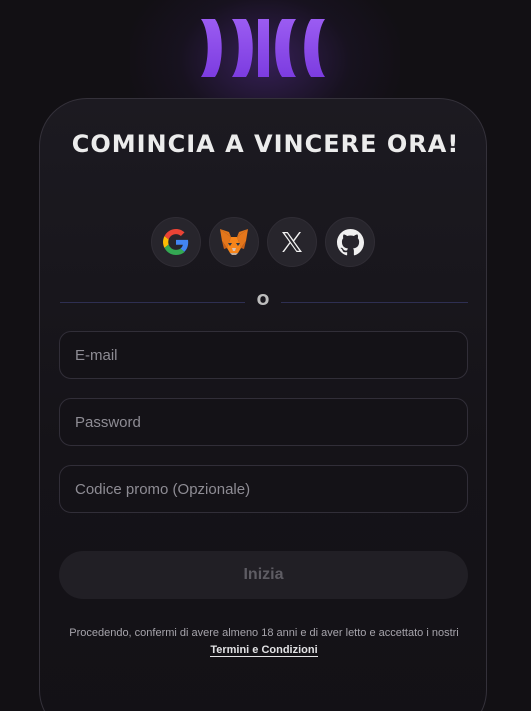 The width and height of the screenshot is (531, 711). What do you see at coordinates (263, 300) in the screenshot?
I see `divider-text: O` at bounding box center [263, 300].